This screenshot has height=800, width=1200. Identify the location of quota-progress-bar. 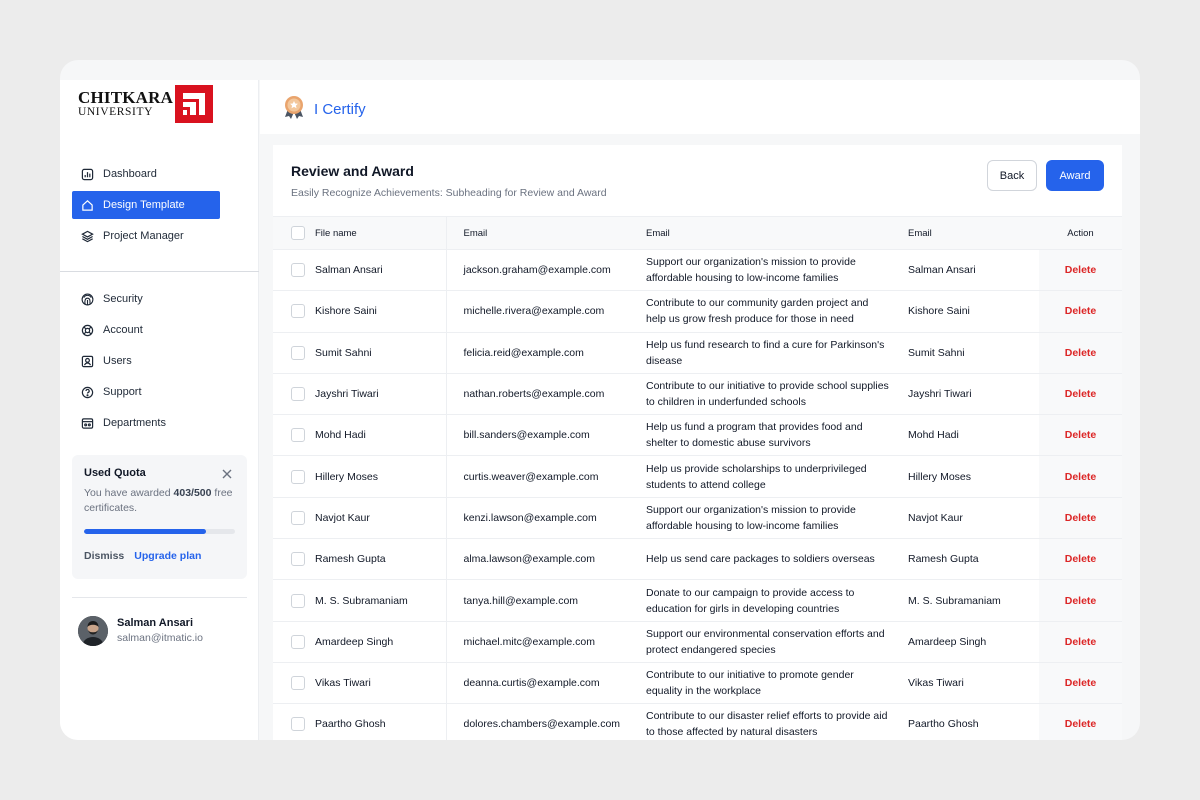
(159, 531).